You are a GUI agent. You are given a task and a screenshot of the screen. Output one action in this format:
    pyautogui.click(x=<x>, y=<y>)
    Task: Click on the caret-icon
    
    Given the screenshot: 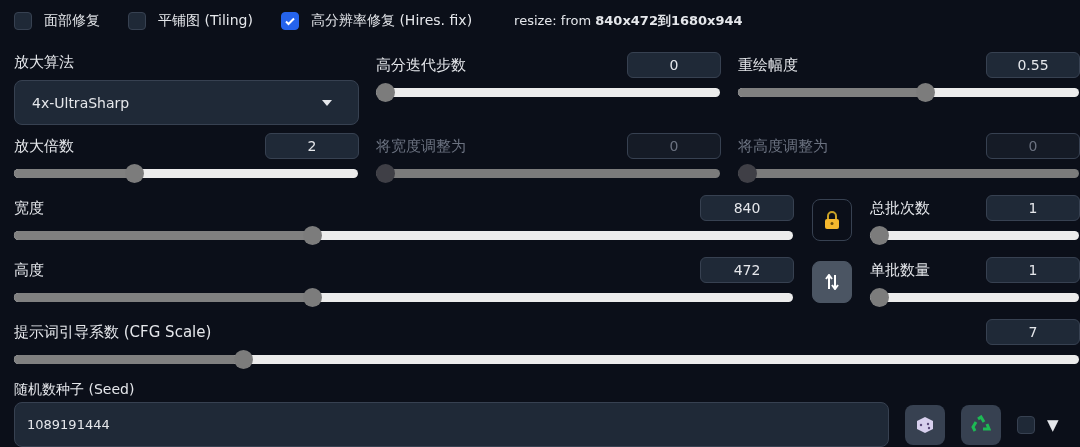 What is the action you would take?
    pyautogui.click(x=327, y=102)
    